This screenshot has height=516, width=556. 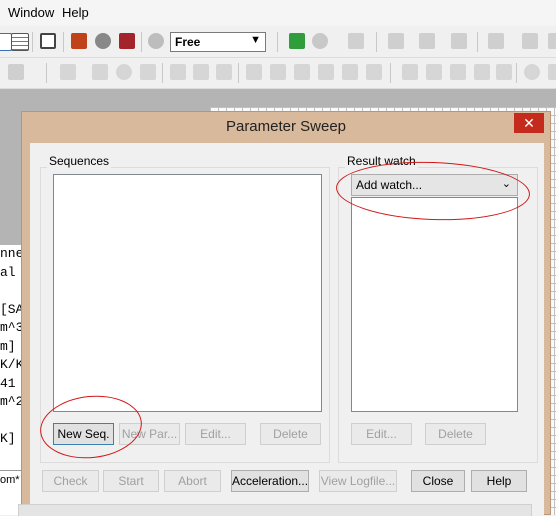 I want to click on line-icon, so click(x=530, y=41).